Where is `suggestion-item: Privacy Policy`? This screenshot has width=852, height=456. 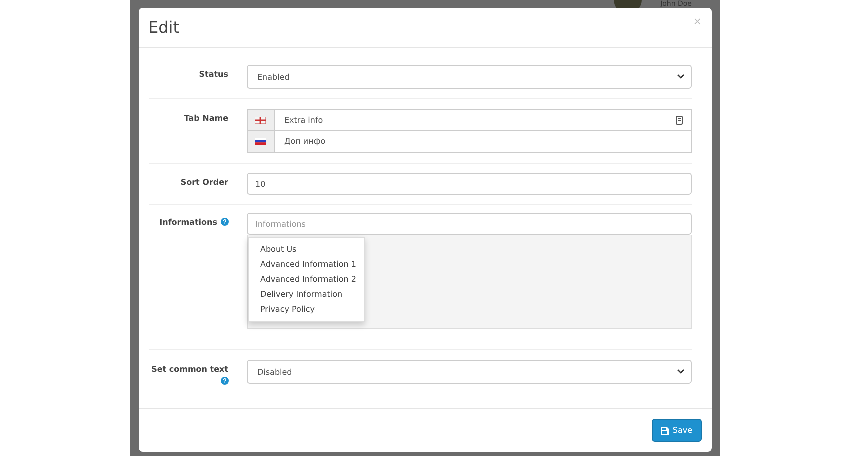
suggestion-item: Privacy Policy is located at coordinates (306, 309).